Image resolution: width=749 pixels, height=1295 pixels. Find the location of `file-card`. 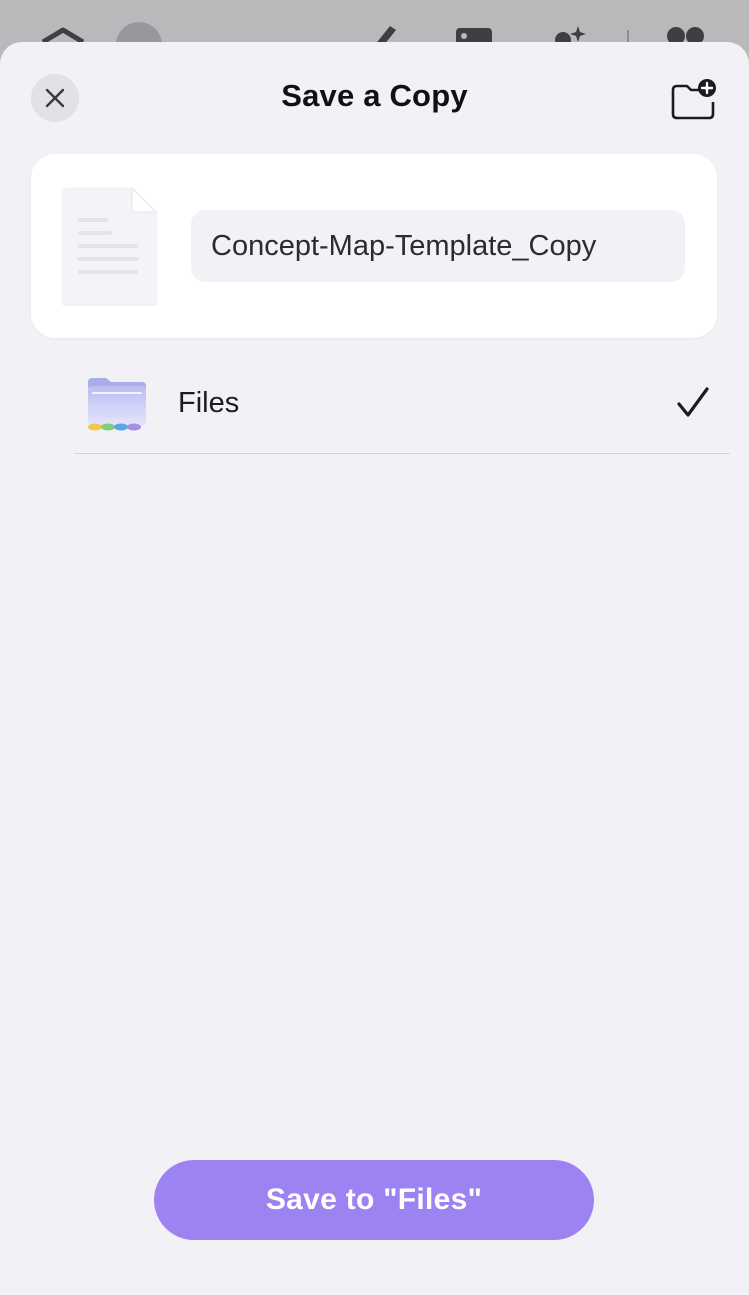

file-card is located at coordinates (374, 246).